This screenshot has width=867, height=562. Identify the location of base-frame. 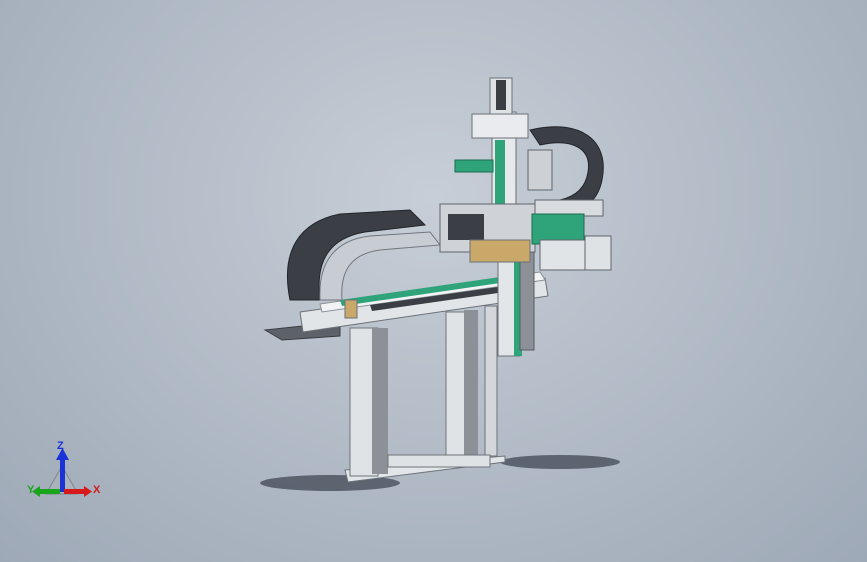
(425, 394).